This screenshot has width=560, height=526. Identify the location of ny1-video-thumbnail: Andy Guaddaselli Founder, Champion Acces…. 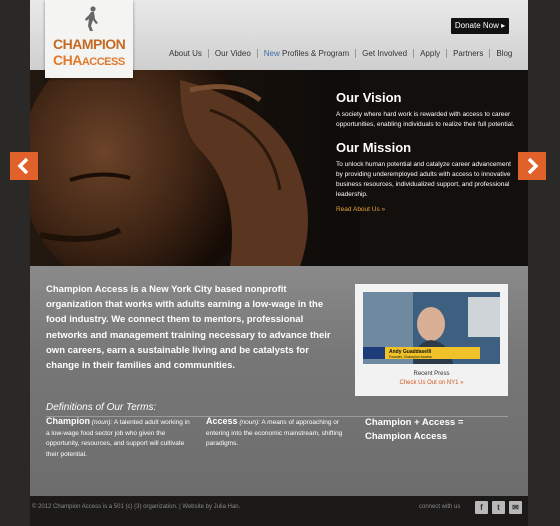
(431, 328).